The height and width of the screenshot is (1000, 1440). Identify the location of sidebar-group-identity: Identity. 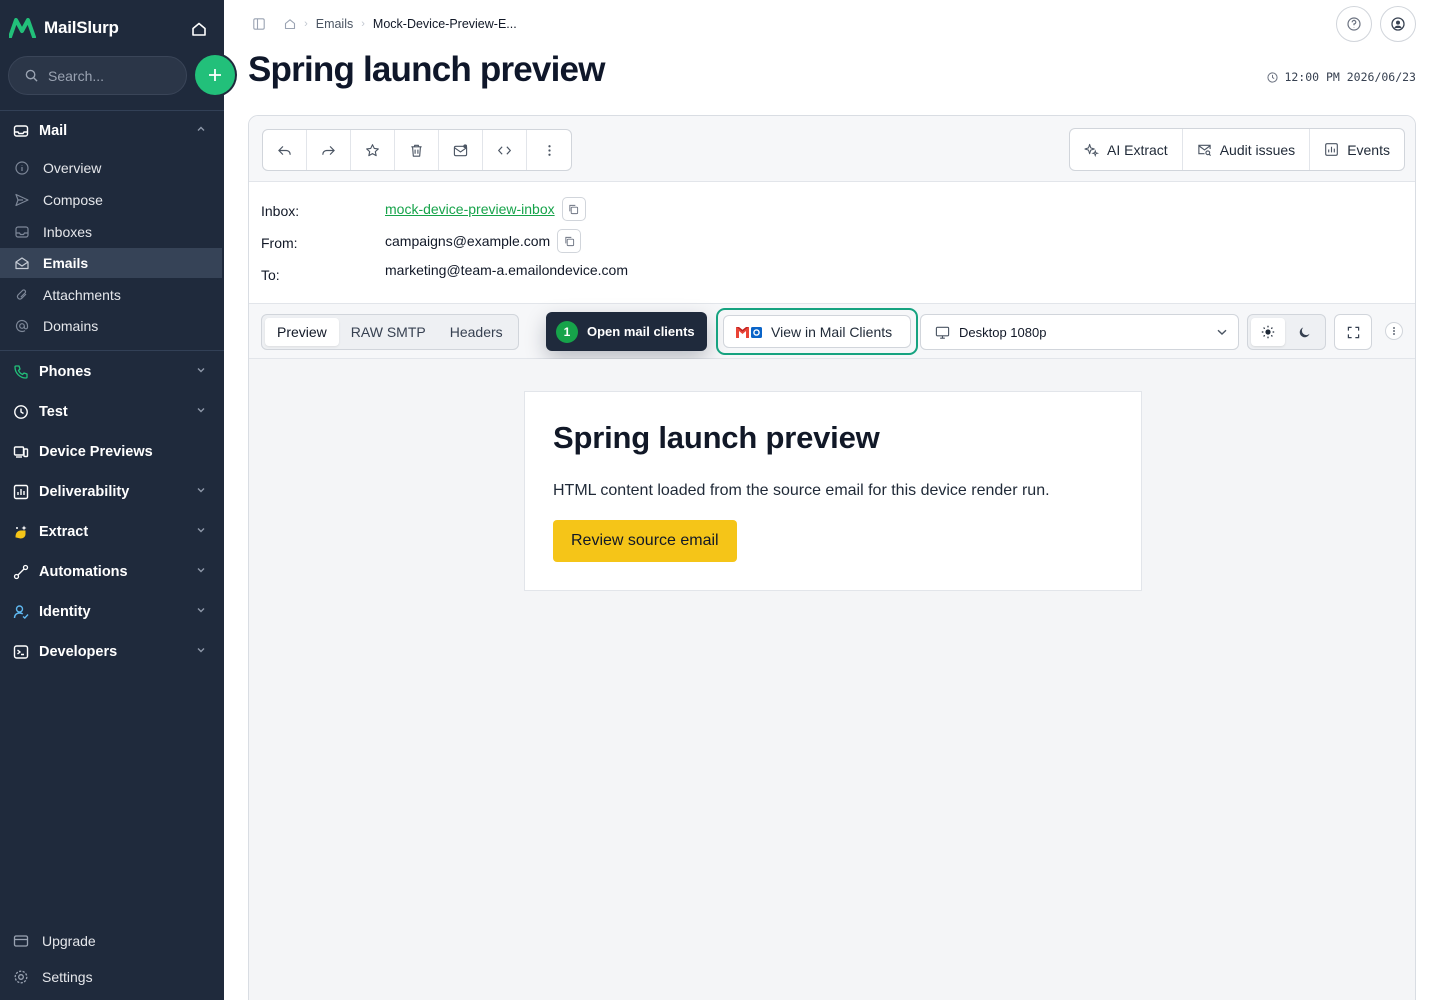
(112, 612).